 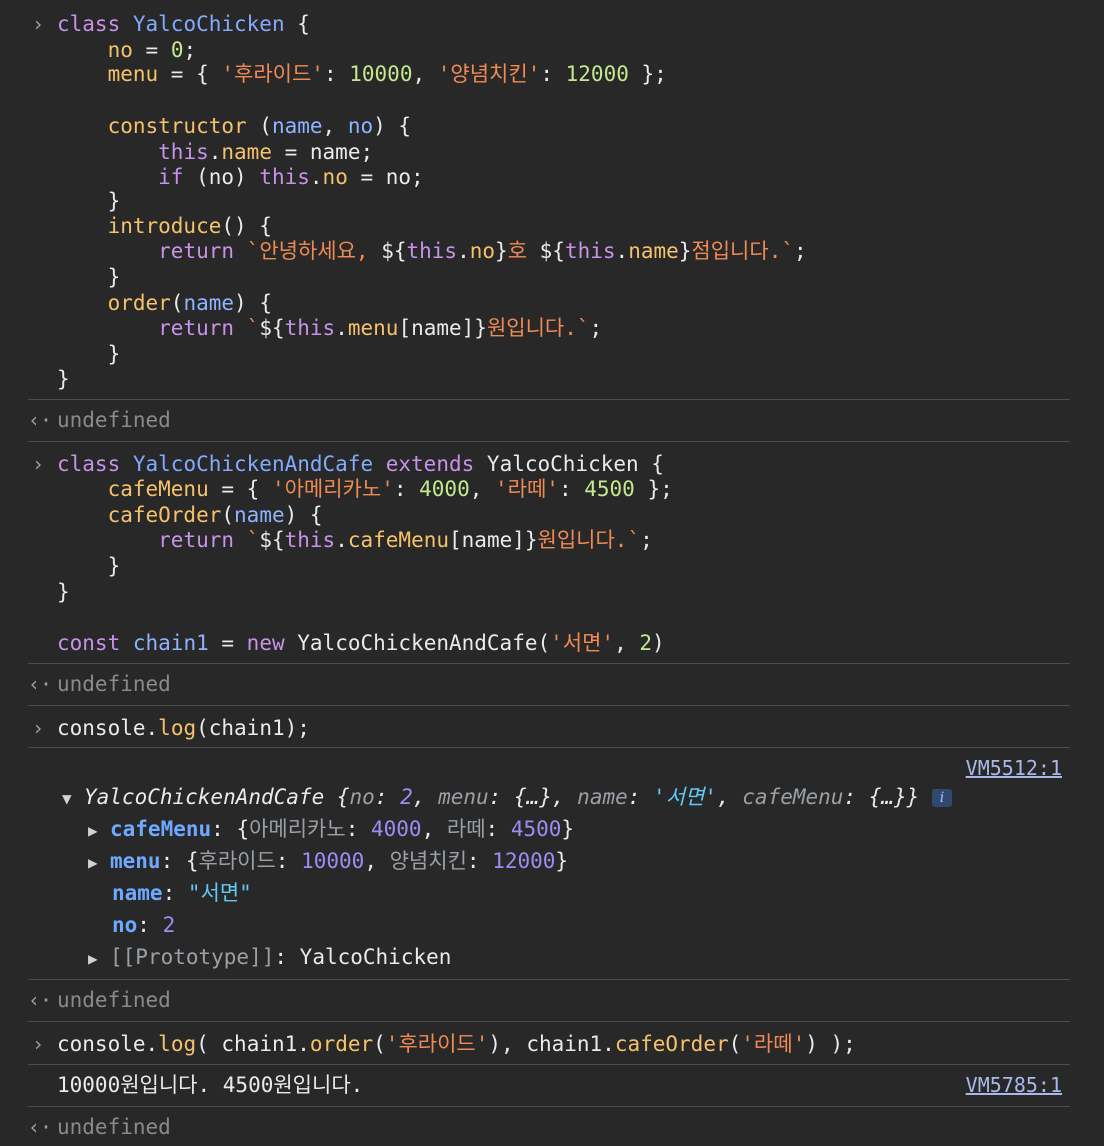 What do you see at coordinates (127, 50) in the screenshot?
I see `code-line: no = 0;` at bounding box center [127, 50].